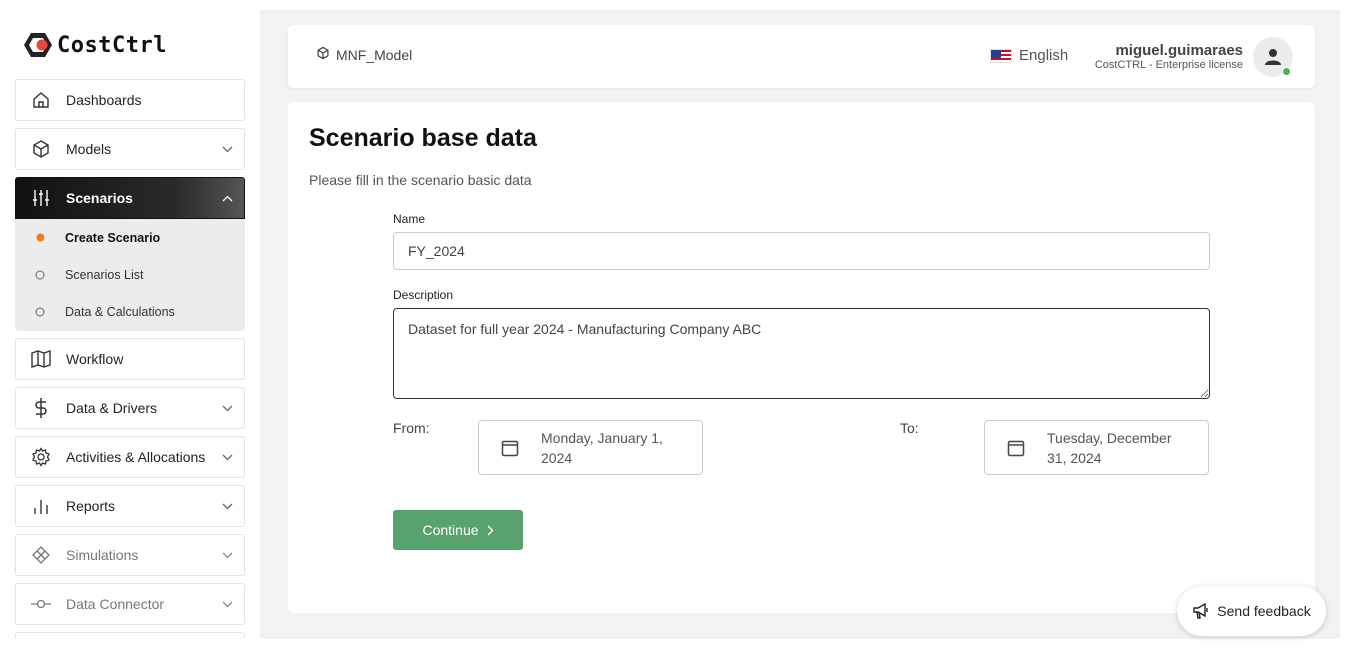  Describe the element at coordinates (115, 604) in the screenshot. I see `sidebar-item-label: Data Connector` at that location.